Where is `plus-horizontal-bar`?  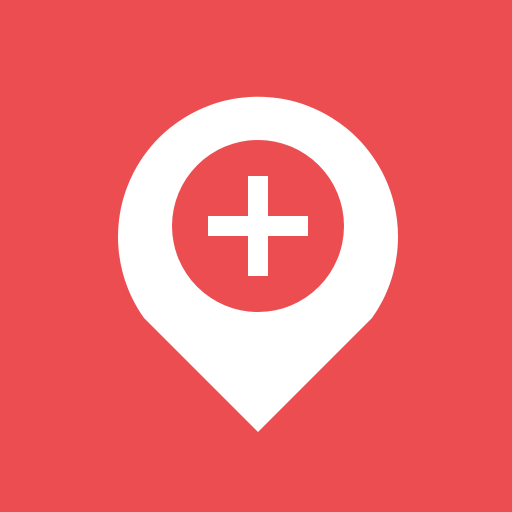
plus-horizontal-bar is located at coordinates (258, 226).